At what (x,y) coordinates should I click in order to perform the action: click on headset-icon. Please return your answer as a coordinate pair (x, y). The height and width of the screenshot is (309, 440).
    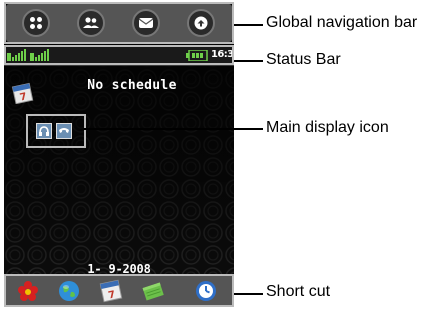
    Looking at the image, I should click on (44, 131).